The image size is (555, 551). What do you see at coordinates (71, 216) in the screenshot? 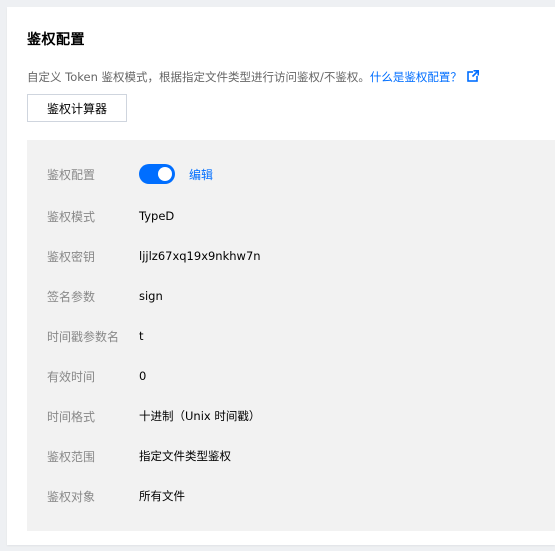
I see `config-label: 鉴权模式` at bounding box center [71, 216].